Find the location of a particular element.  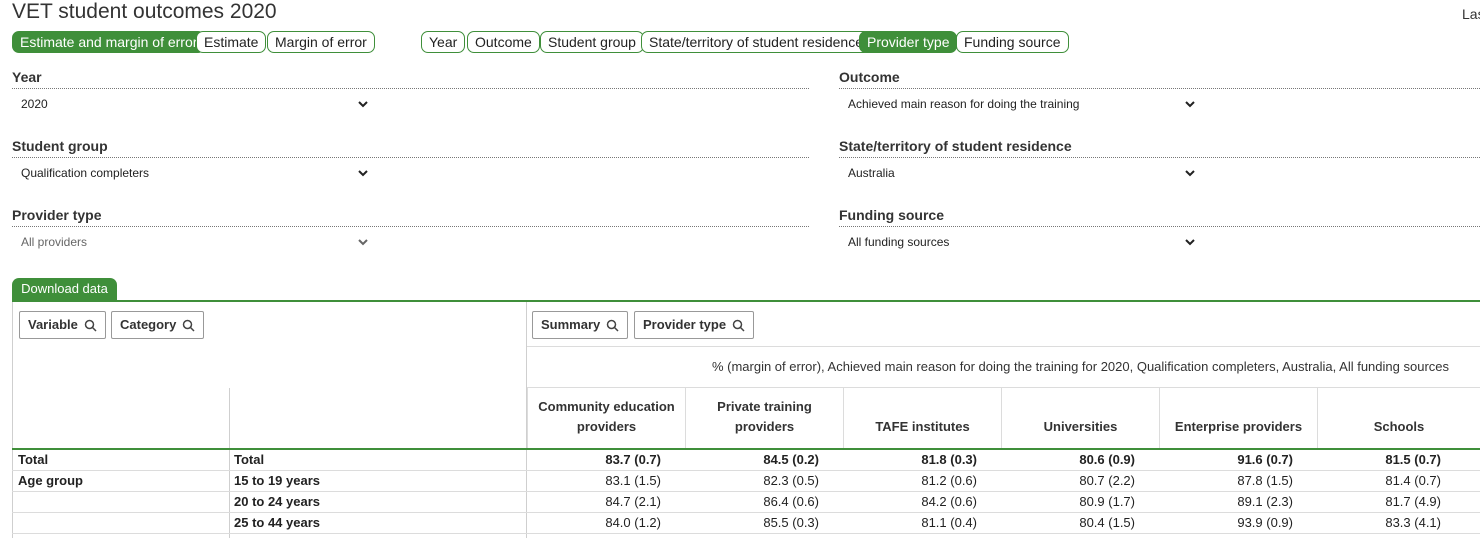

toggle-student-group: Student group is located at coordinates (592, 42).